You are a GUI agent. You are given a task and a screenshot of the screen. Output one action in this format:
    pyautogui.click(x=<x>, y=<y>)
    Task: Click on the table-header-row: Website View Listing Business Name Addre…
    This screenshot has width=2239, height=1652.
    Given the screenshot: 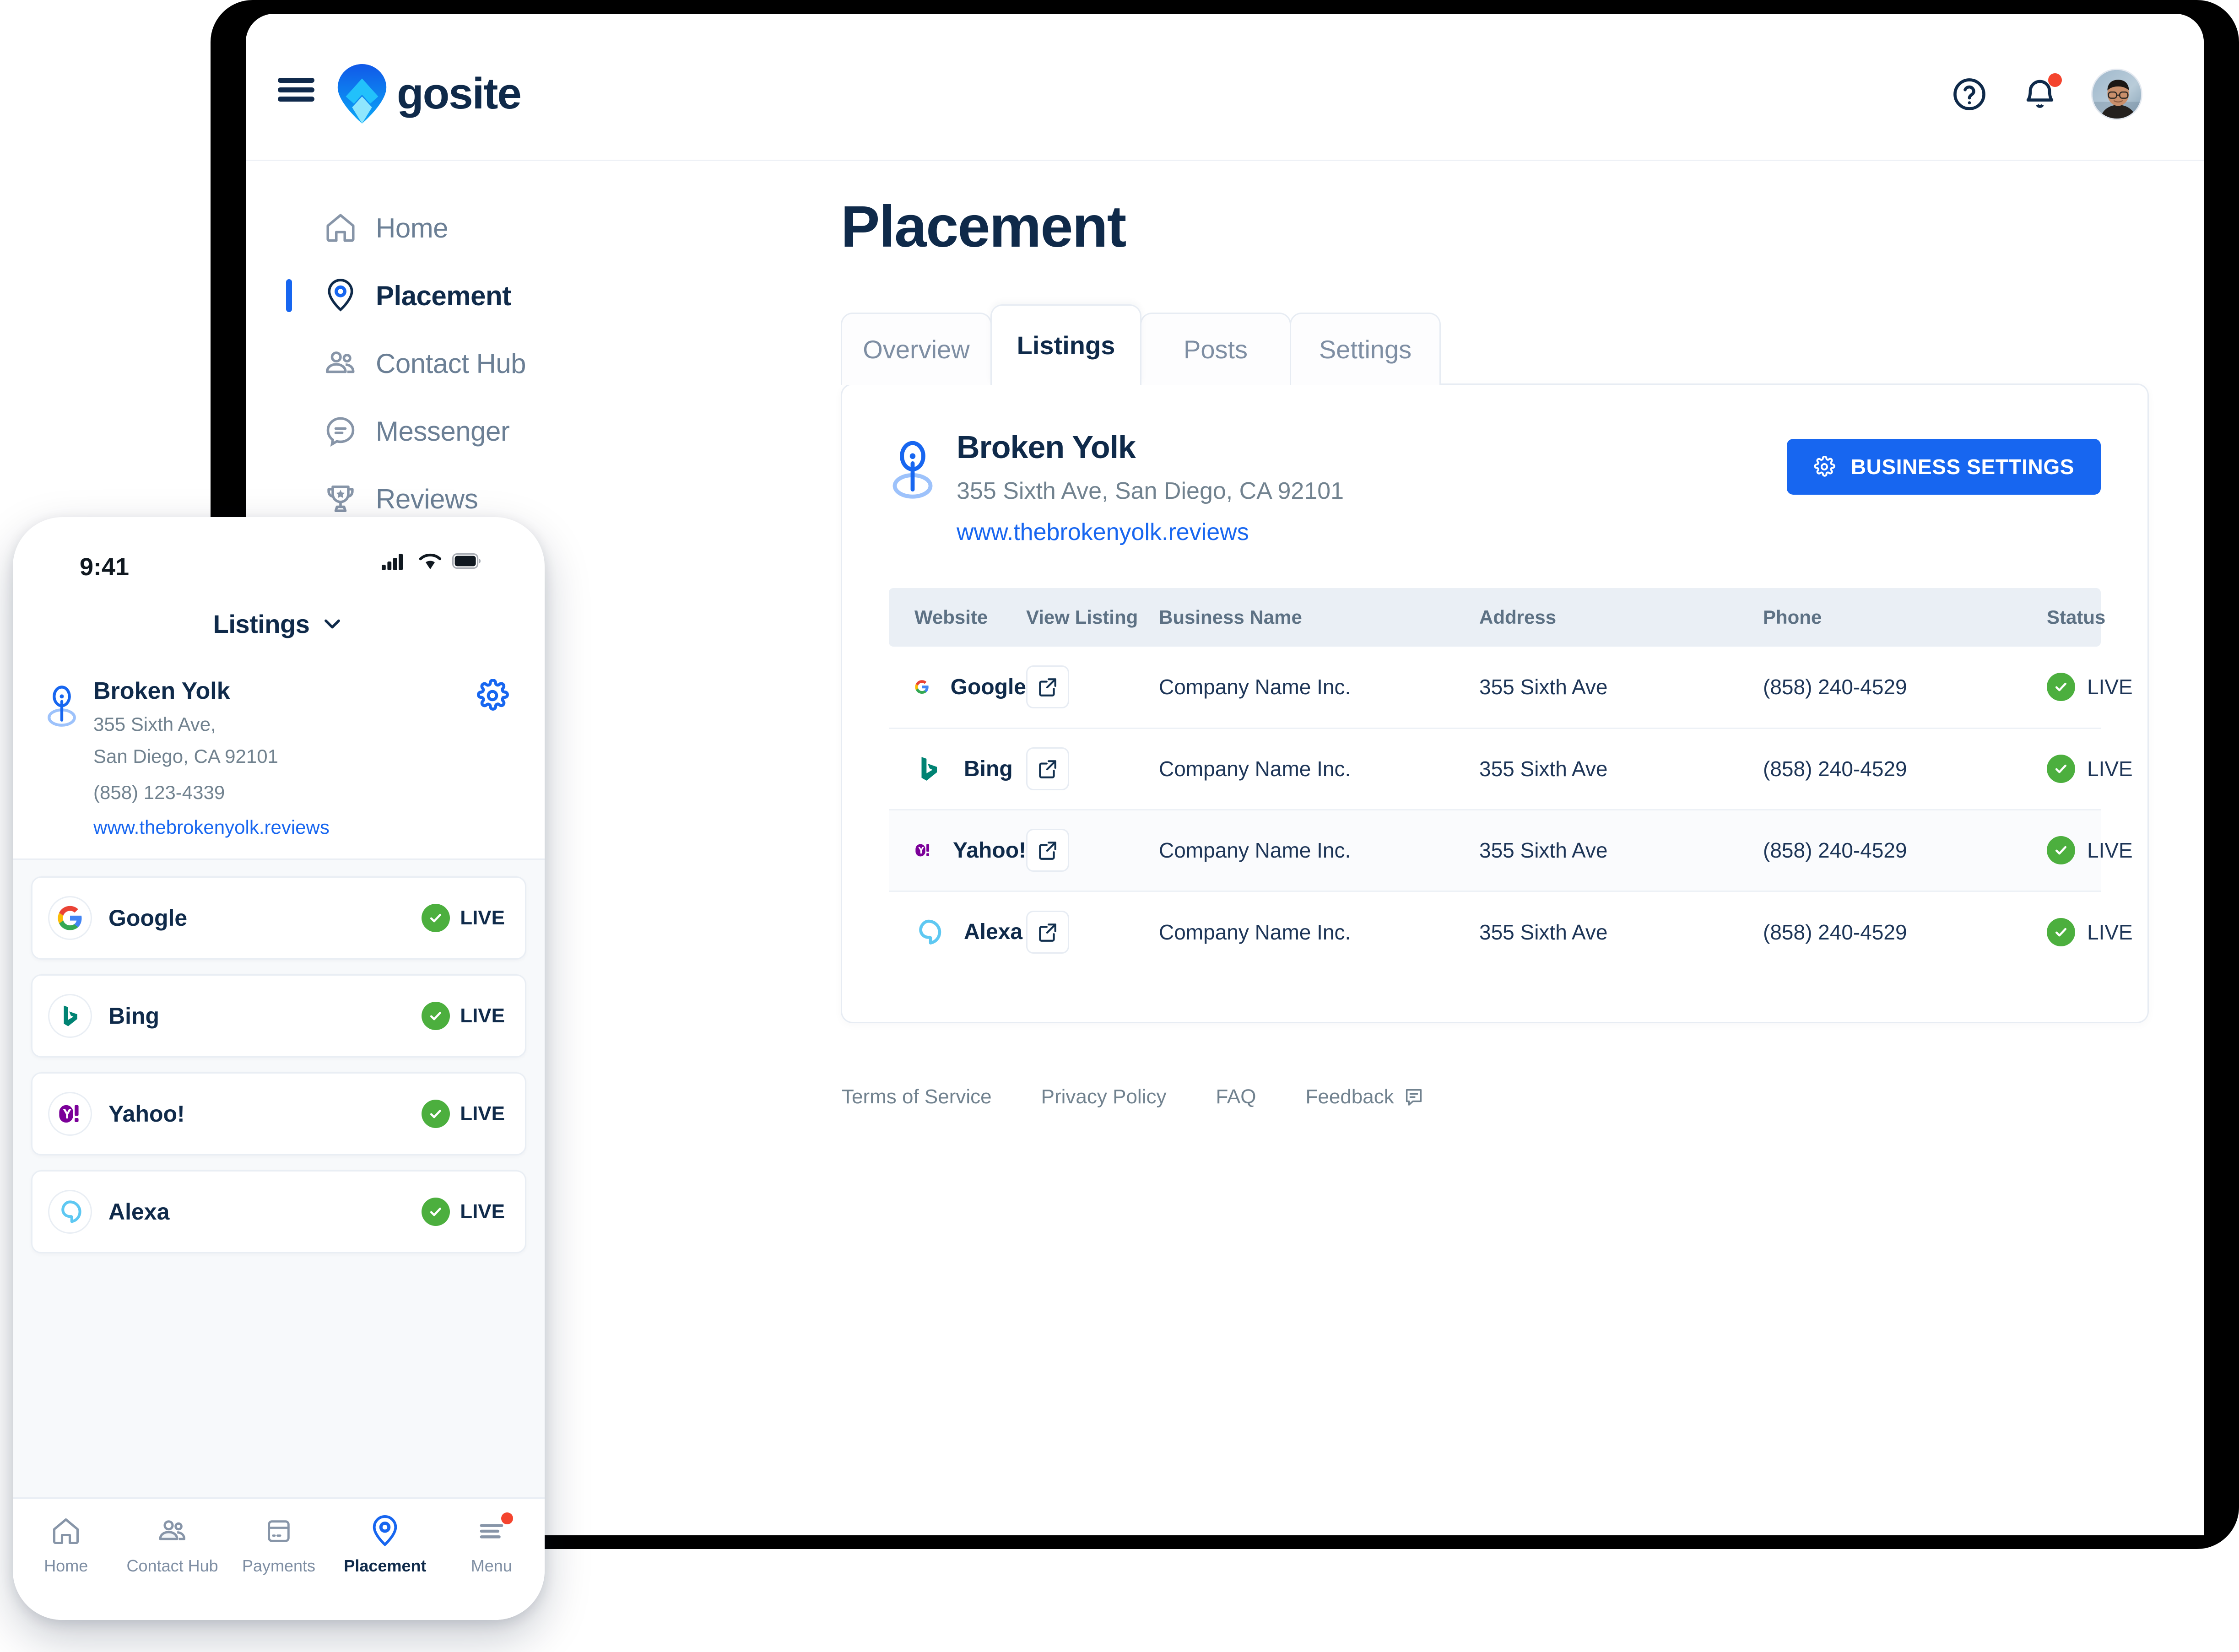 What is the action you would take?
    pyautogui.click(x=1497, y=617)
    